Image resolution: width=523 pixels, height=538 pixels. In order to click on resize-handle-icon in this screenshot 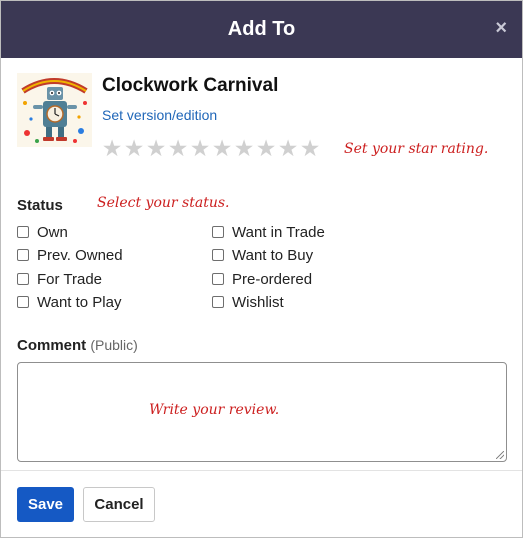, I will do `click(500, 455)`.